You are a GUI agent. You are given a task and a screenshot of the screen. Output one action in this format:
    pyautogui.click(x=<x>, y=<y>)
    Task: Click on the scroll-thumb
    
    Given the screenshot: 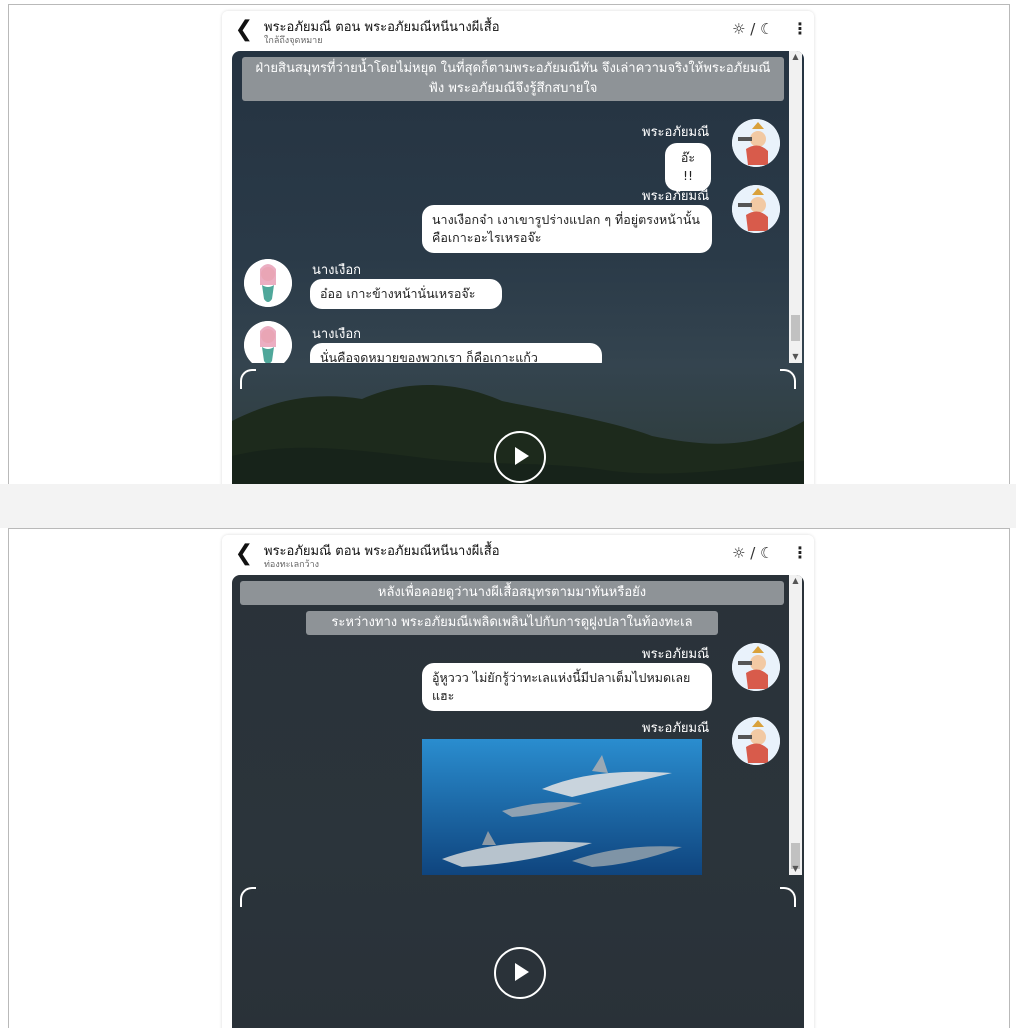 What is the action you would take?
    pyautogui.click(x=795, y=328)
    